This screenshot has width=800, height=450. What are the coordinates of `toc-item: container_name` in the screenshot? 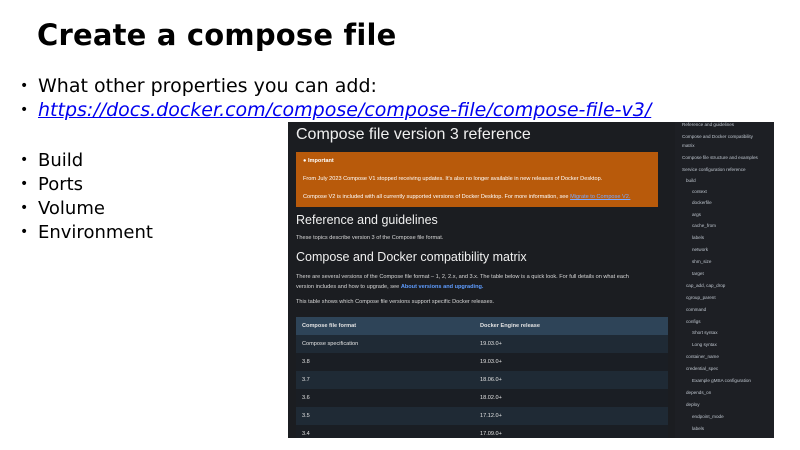 It's located at (702, 356).